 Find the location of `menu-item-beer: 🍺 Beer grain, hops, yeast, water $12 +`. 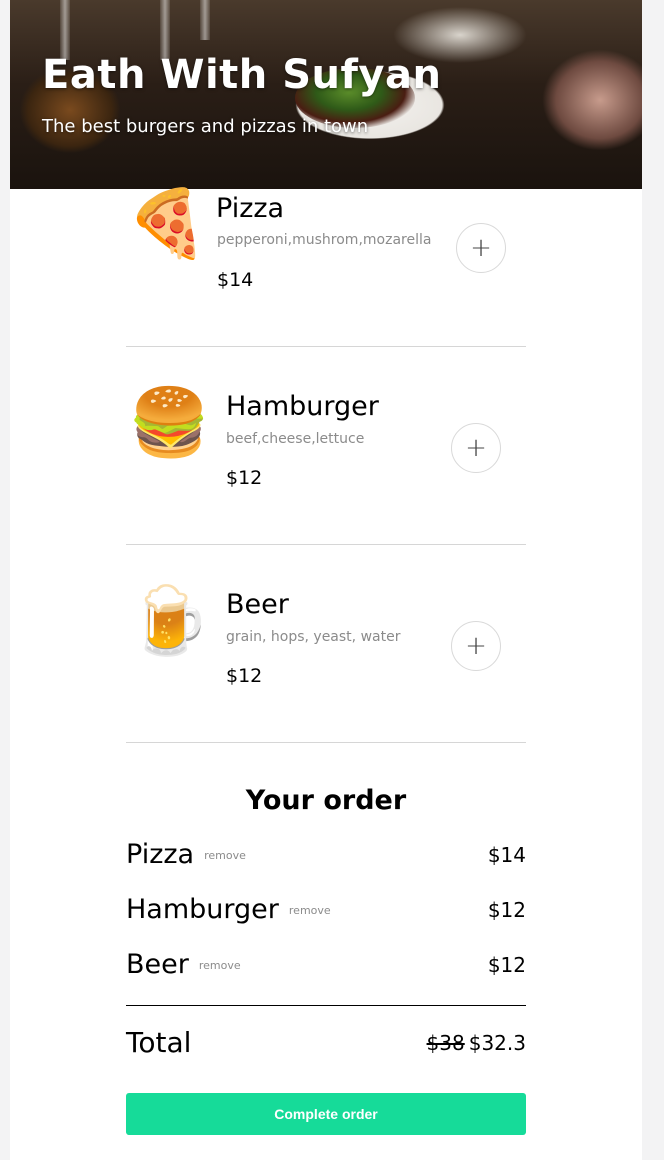

menu-item-beer: 🍺 Beer grain, hops, yeast, water $12 + is located at coordinates (326, 644).